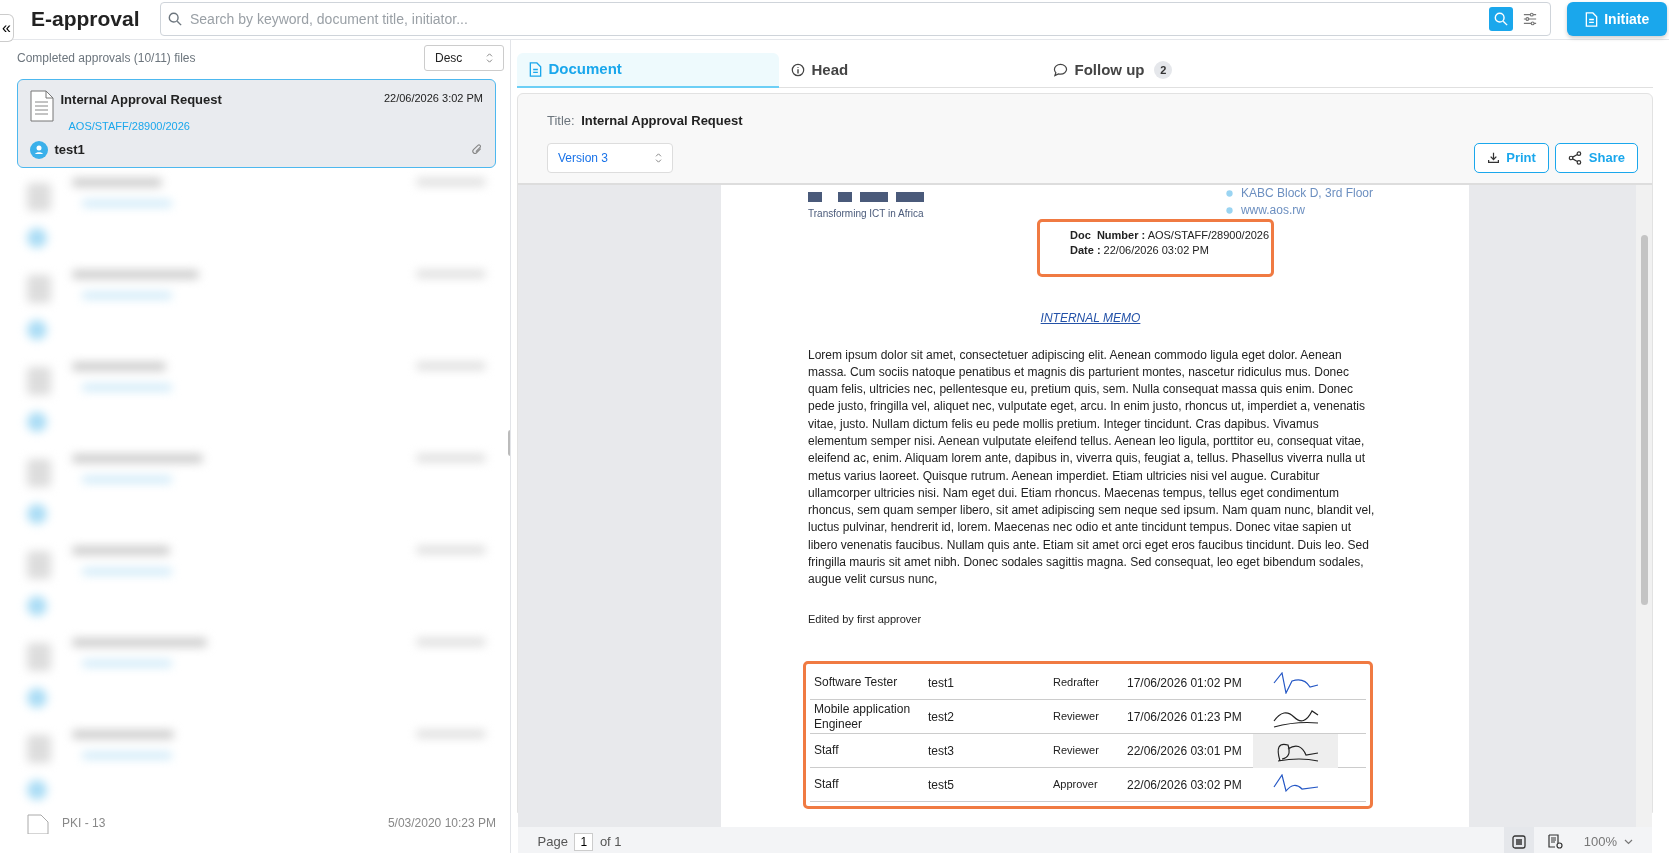 The image size is (1669, 853). Describe the element at coordinates (1184, 784) in the screenshot. I see `table-cell: 22/06/2026 03:02 PM` at that location.